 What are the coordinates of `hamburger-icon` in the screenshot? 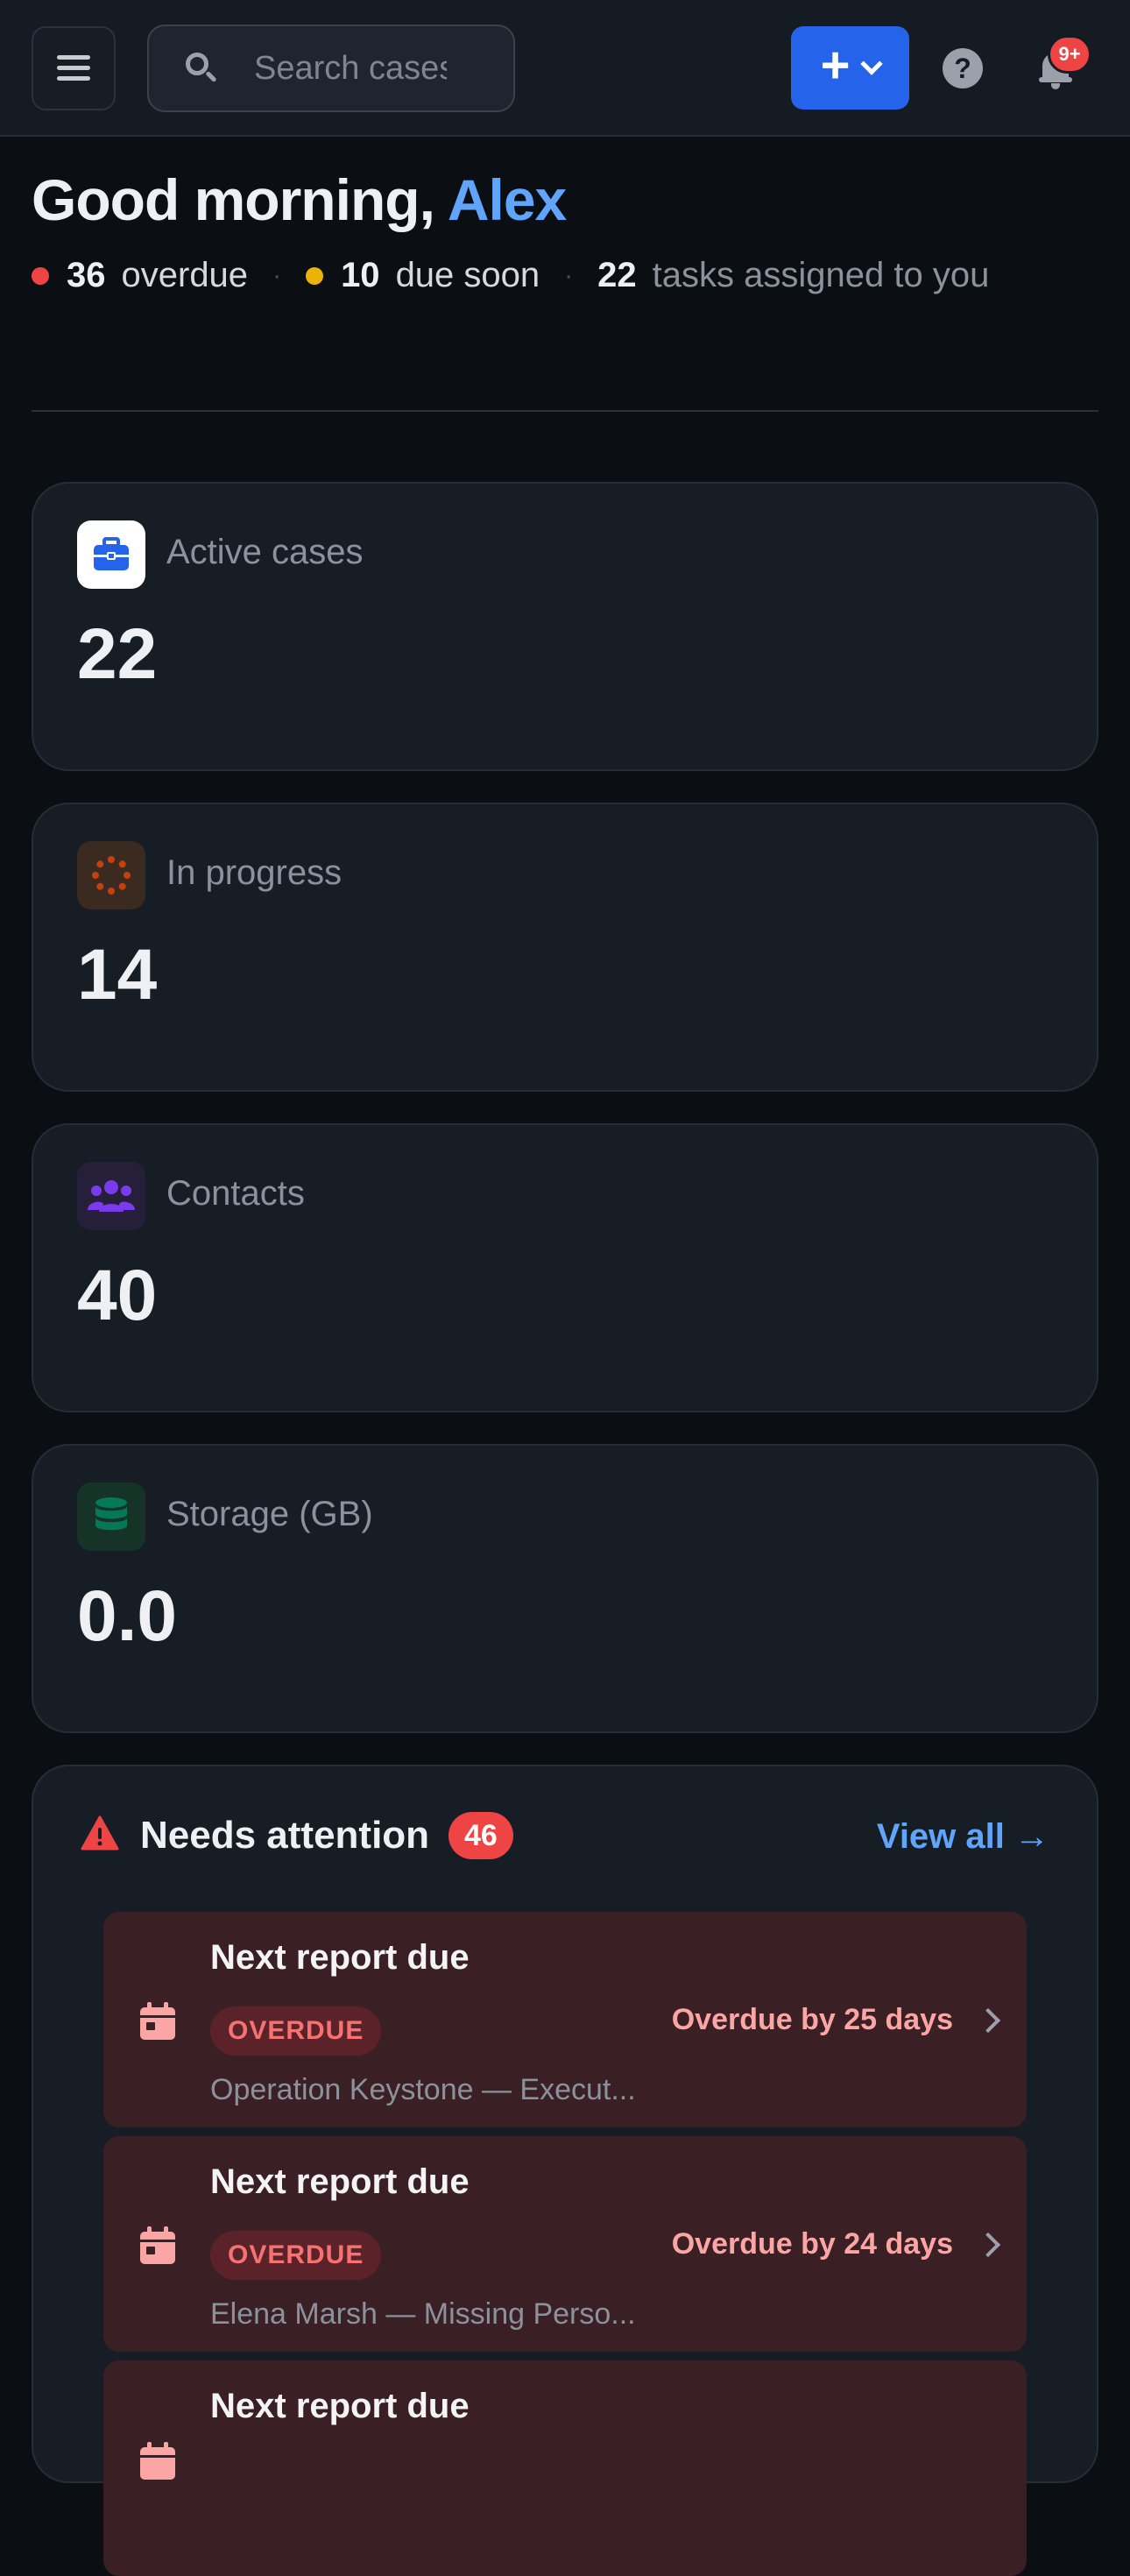 It's located at (73, 68).